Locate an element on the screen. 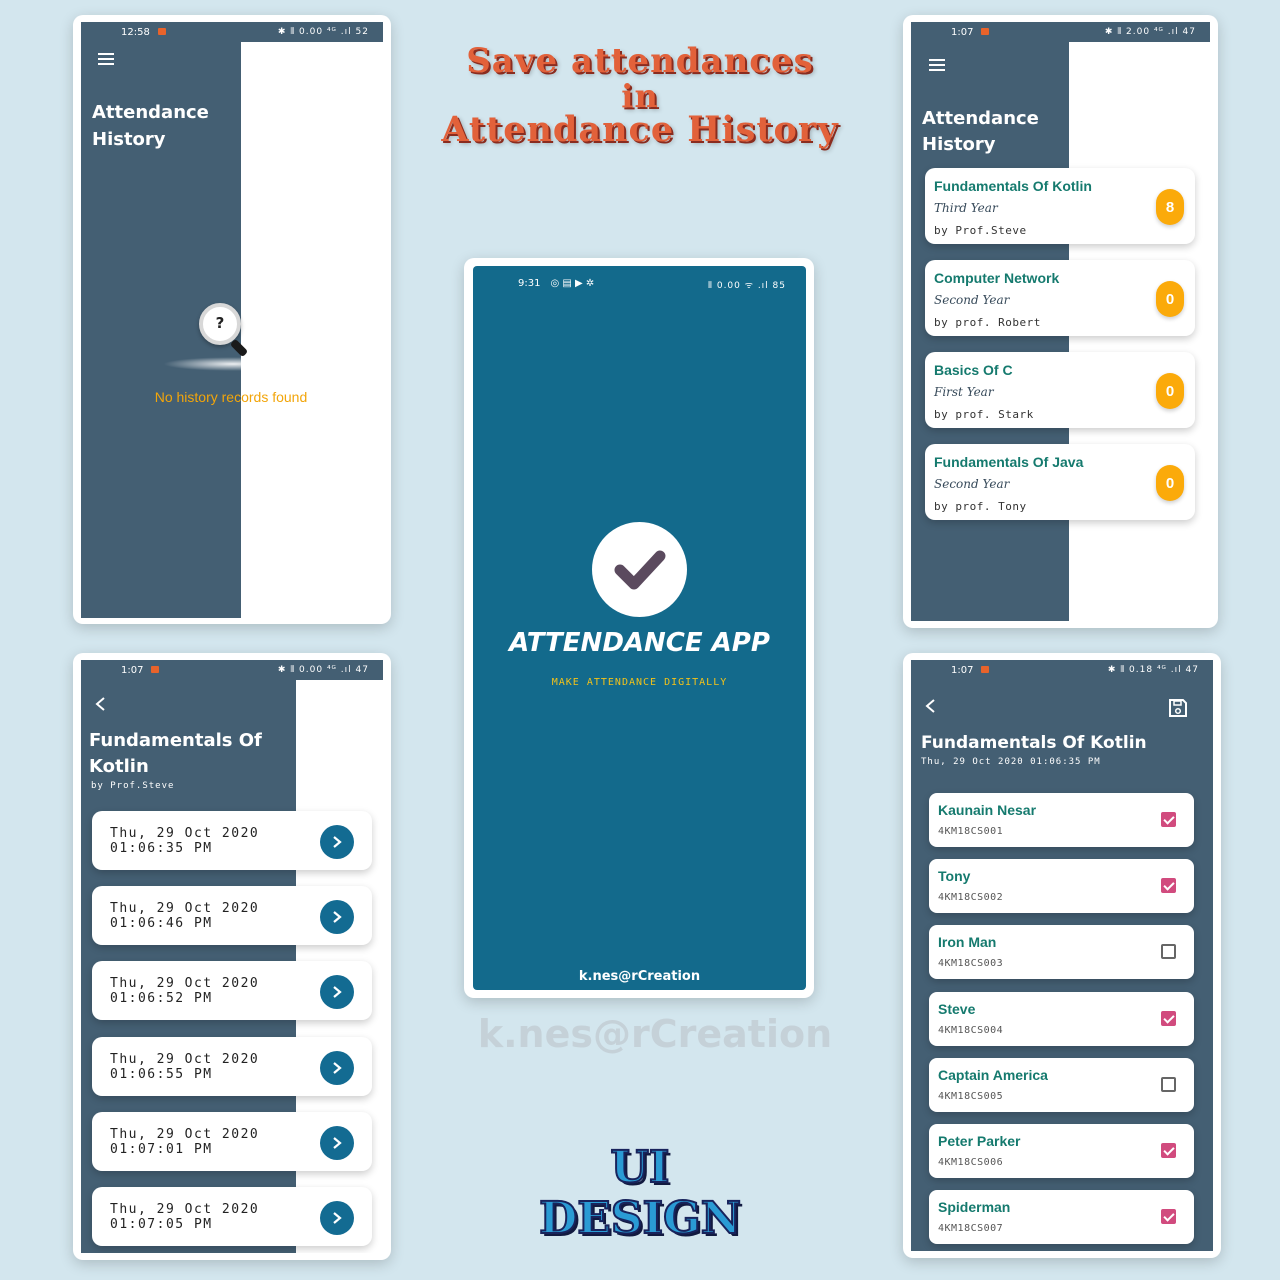 The height and width of the screenshot is (1280, 1280). session-card: Thu, 29 Oct 2020 01:06:35 PM is located at coordinates (232, 840).